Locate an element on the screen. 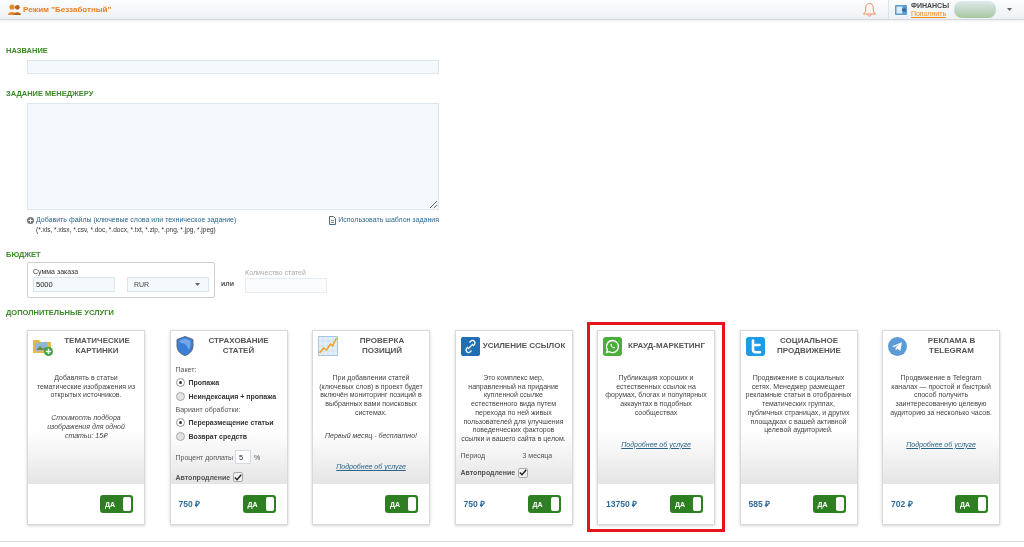 The width and height of the screenshot is (1024, 547). avatar-placeholder is located at coordinates (975, 9).